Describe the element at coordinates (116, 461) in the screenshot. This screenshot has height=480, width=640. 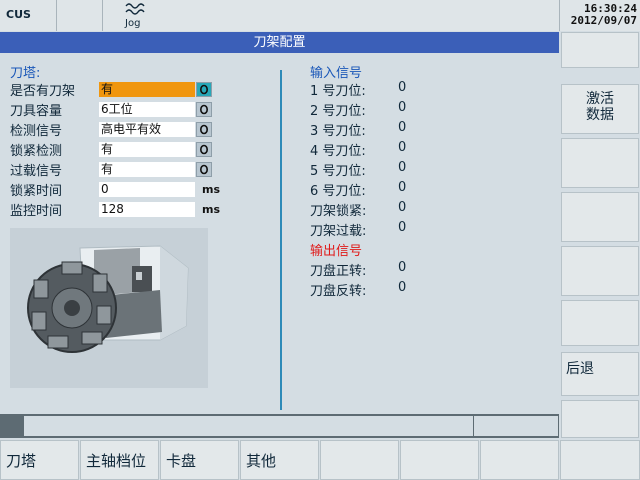
I see `tab-label: 主轴档位` at that location.